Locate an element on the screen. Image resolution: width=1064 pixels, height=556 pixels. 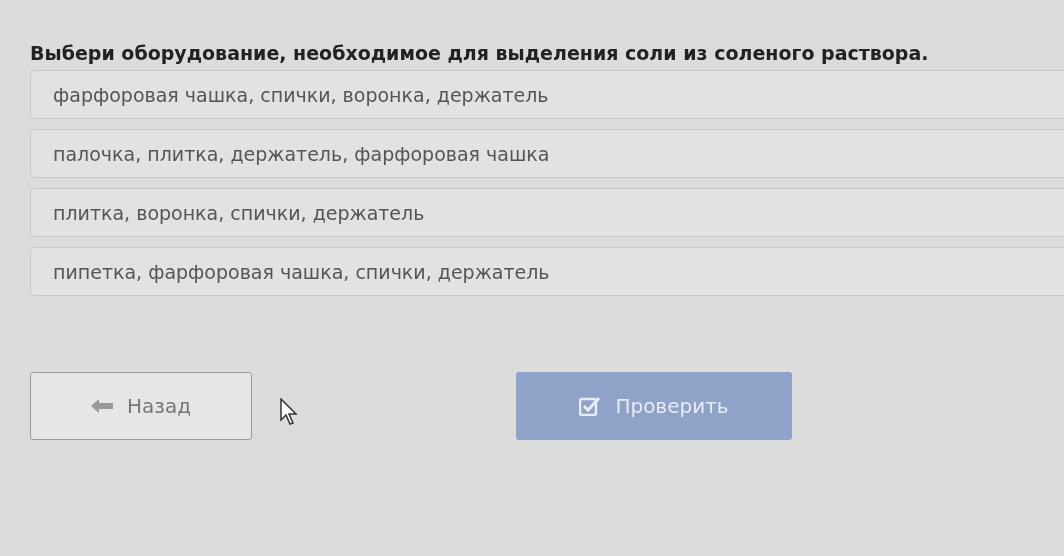
question-text: Выбери оборудование, необходимое для выделения соли из соленого раствора. is located at coordinates (480, 53).